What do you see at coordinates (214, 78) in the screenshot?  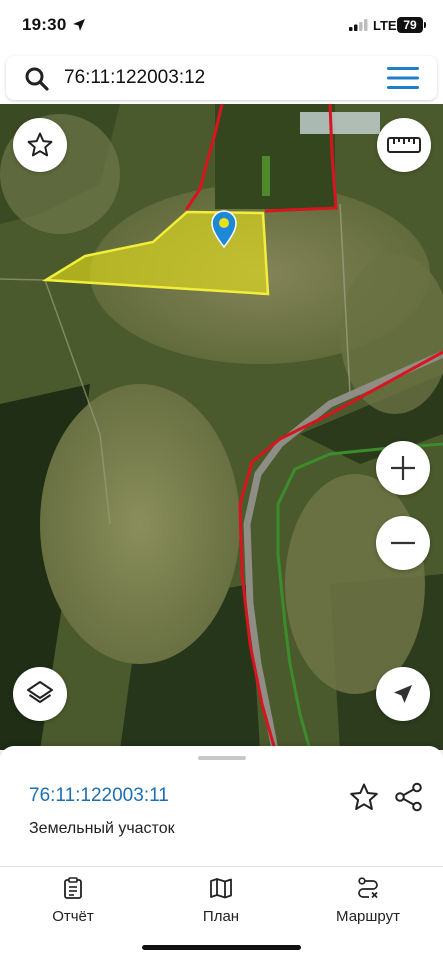 I see `search-input` at bounding box center [214, 78].